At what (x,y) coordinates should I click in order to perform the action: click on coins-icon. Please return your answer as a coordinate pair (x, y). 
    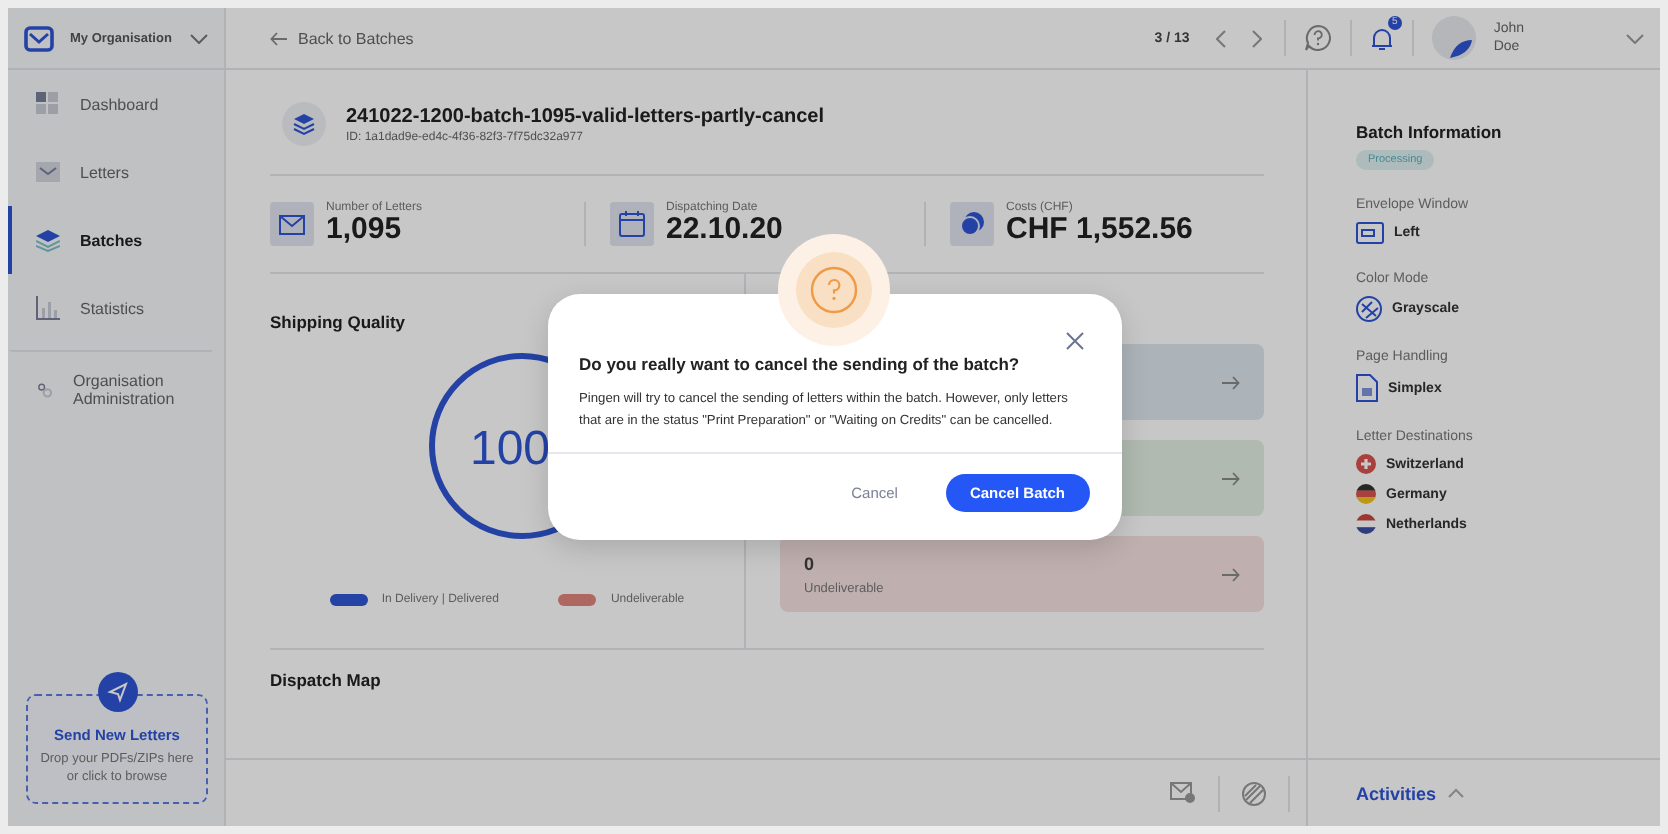
    Looking at the image, I should click on (972, 224).